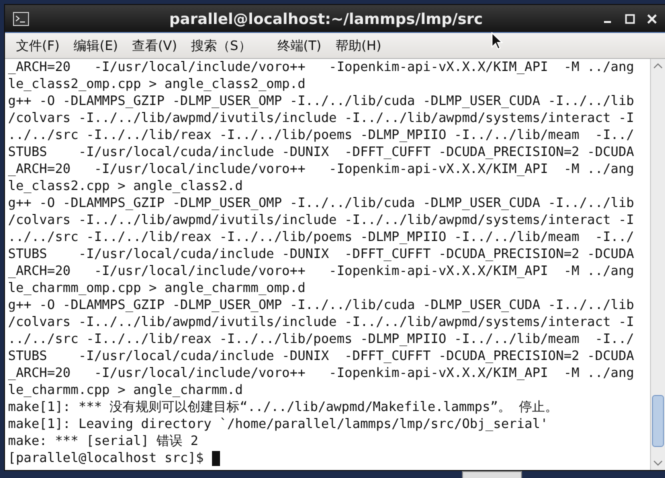  What do you see at coordinates (104, 441) in the screenshot?
I see `terminal-line: make: *** [serial] 错误 2` at bounding box center [104, 441].